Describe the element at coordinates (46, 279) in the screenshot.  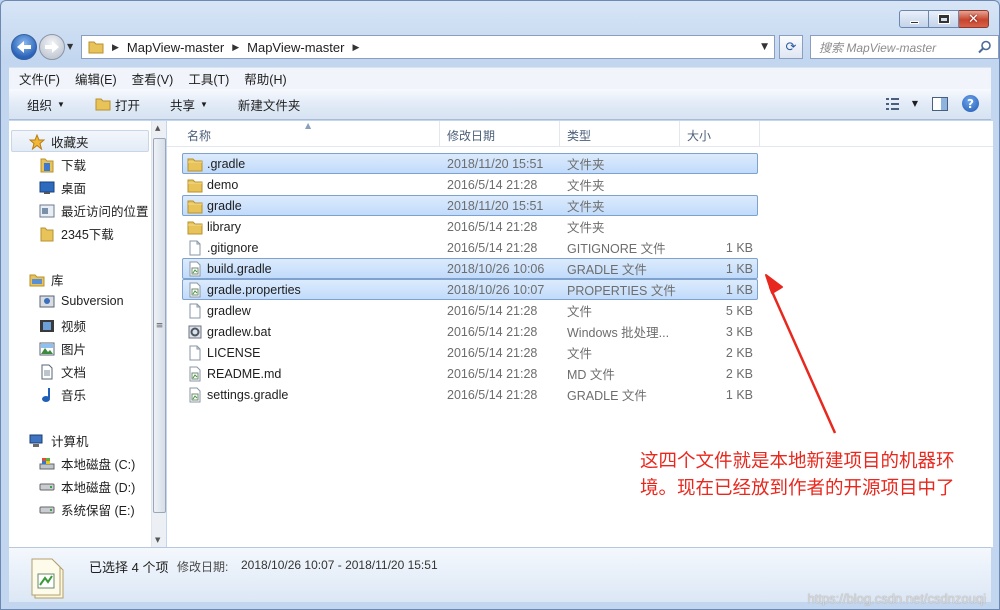
I see `nav-libraries: 库` at that location.